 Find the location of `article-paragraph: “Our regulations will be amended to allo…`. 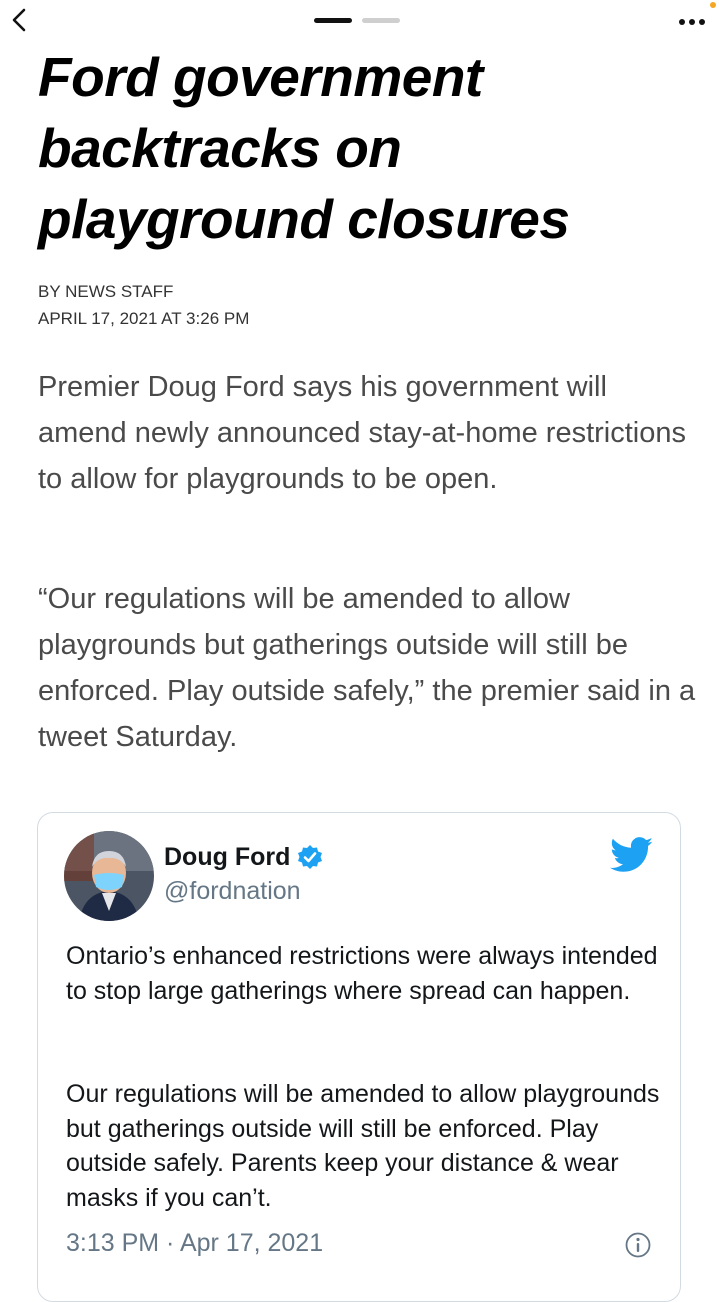

article-paragraph: “Our regulations will be amended to allo… is located at coordinates (367, 668).